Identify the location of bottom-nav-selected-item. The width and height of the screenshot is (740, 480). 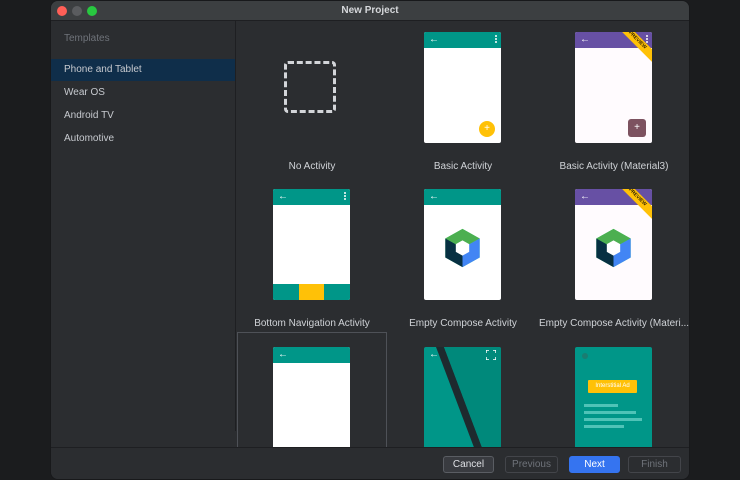
(311, 292).